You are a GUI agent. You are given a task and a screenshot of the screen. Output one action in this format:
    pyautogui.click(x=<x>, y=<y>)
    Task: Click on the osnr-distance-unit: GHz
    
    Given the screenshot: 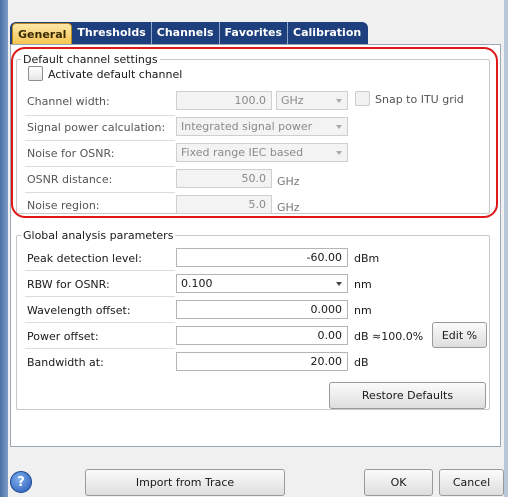 What is the action you would take?
    pyautogui.click(x=288, y=181)
    